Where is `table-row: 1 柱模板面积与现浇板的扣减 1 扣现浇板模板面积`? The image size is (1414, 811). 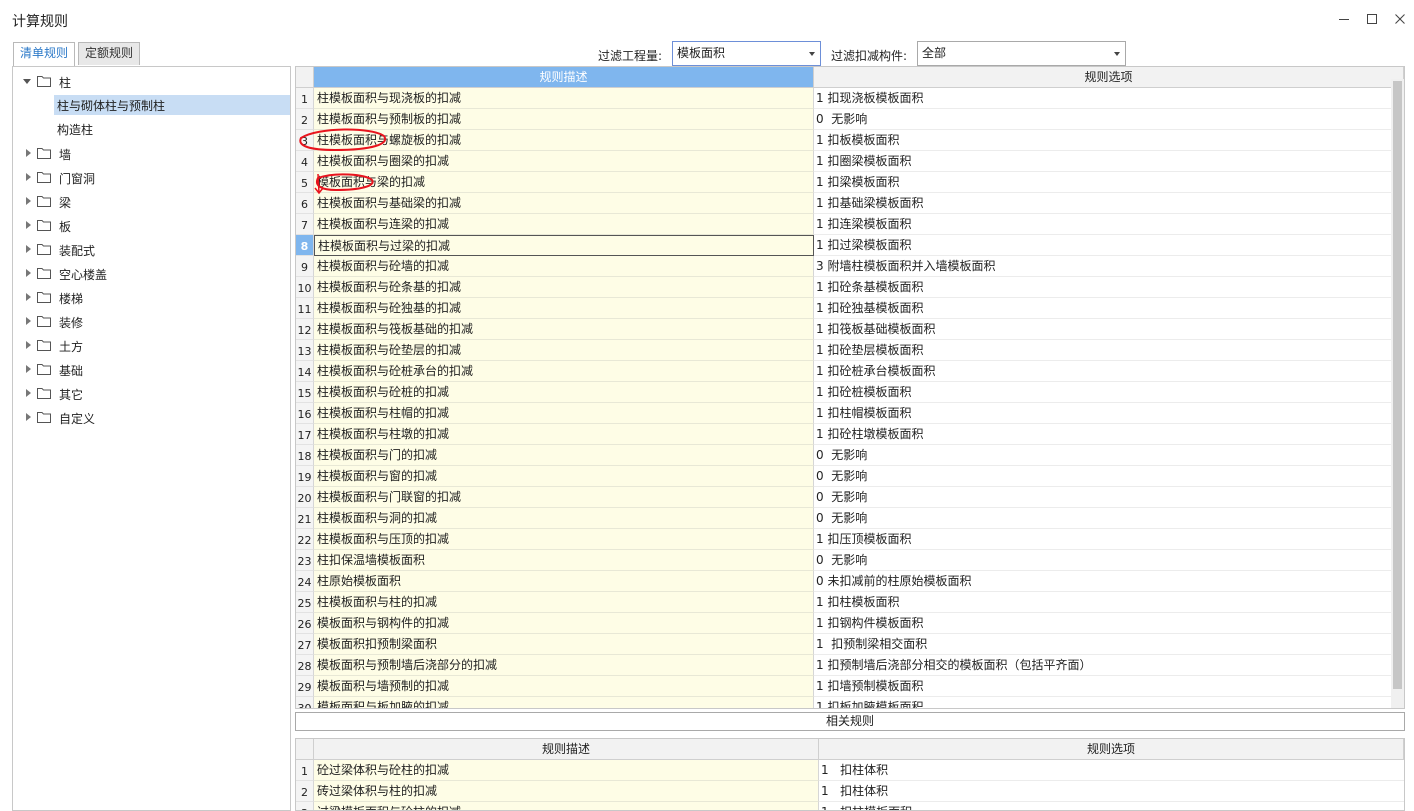 table-row: 1 柱模板面积与现浇板的扣减 1 扣现浇板模板面积 is located at coordinates (850, 98).